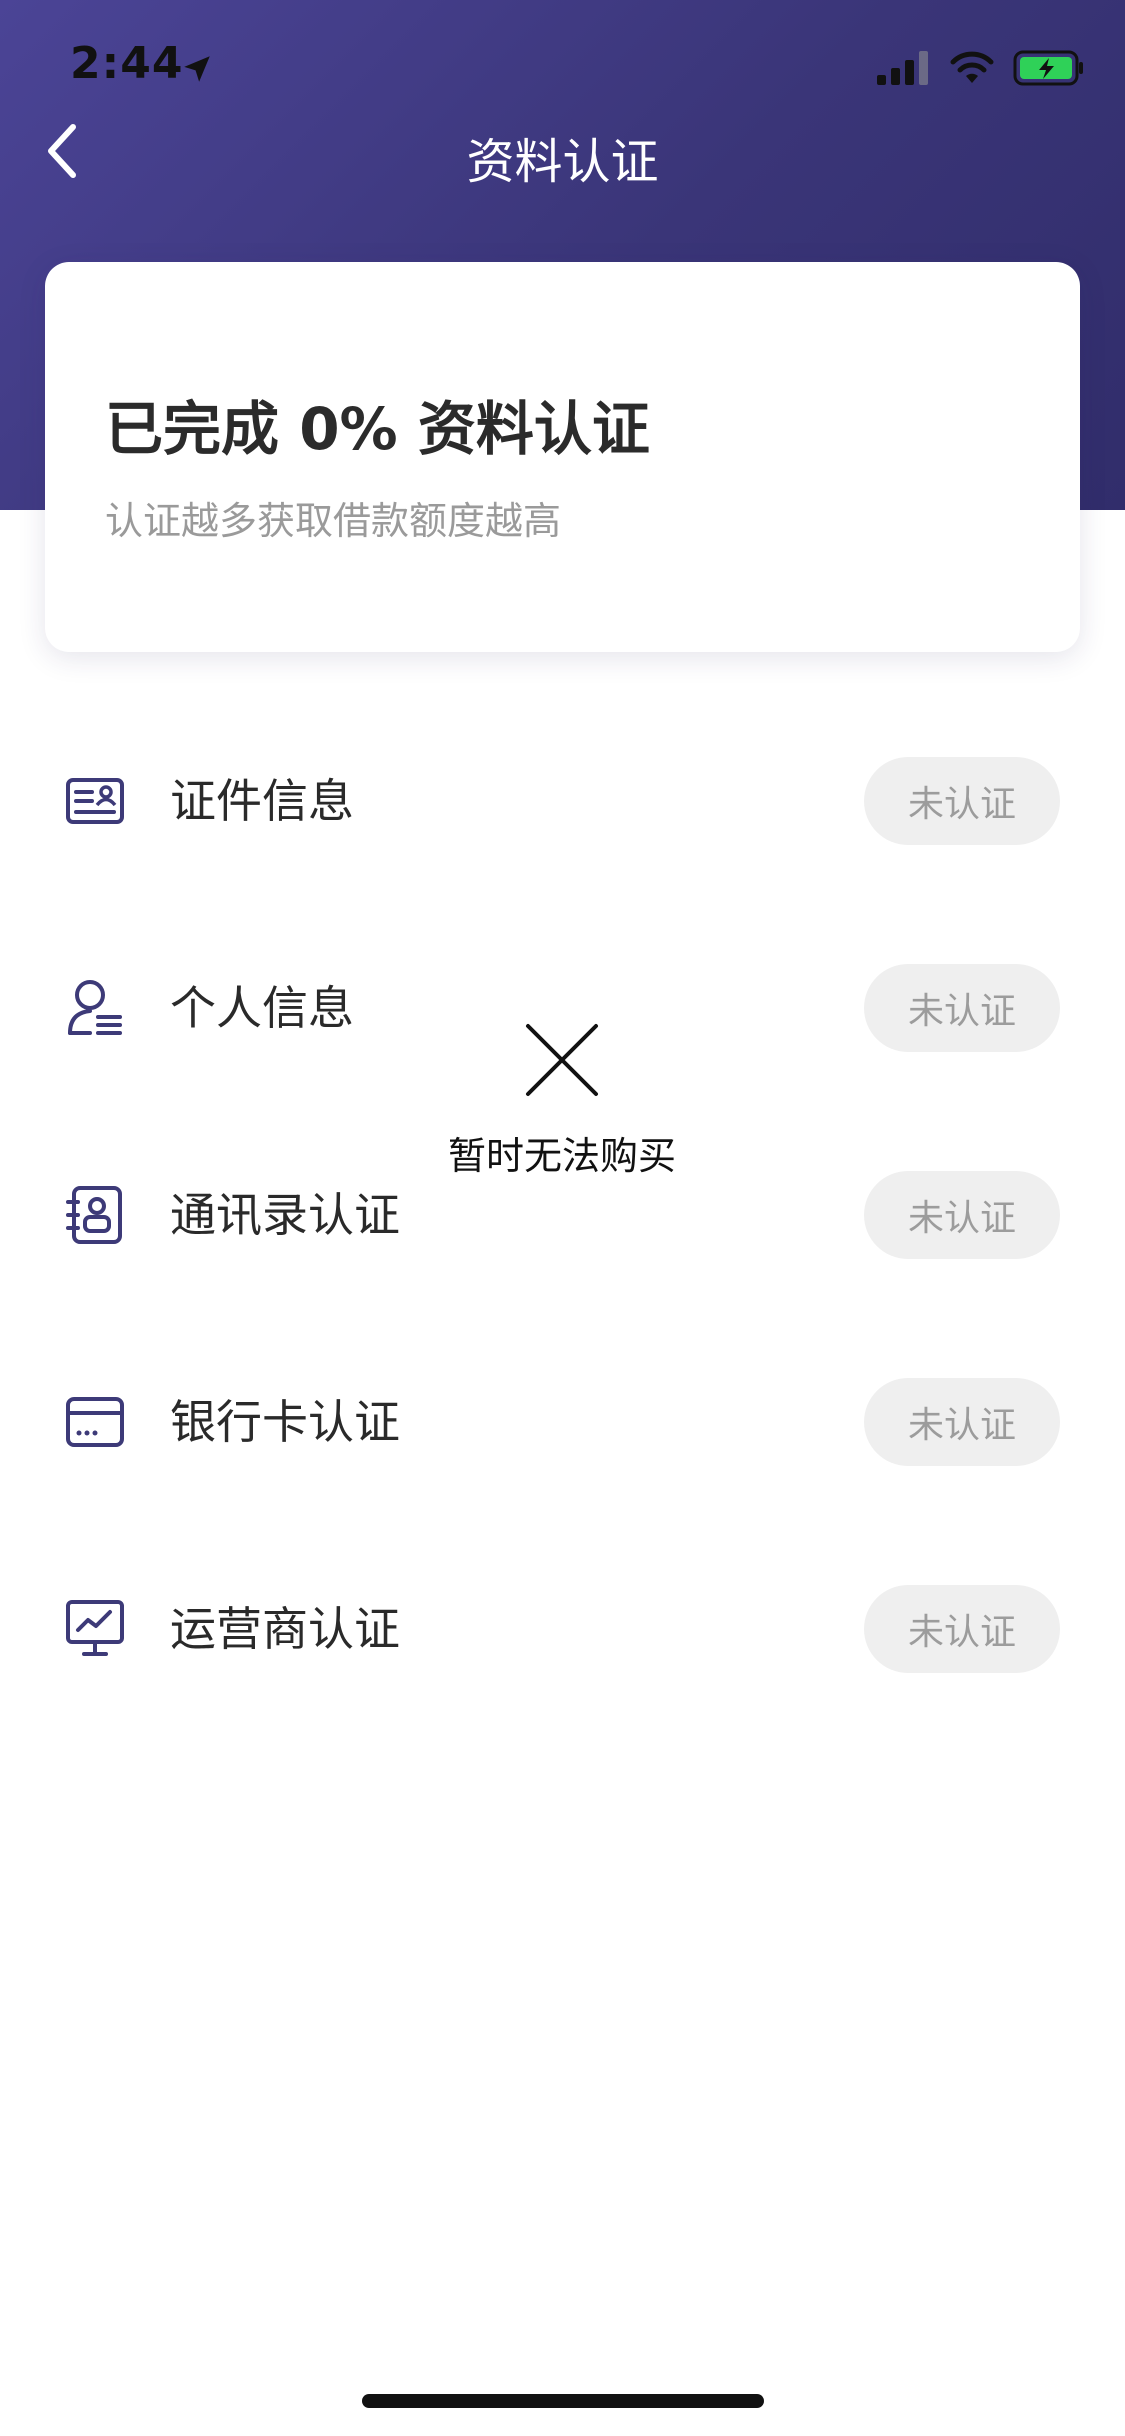  What do you see at coordinates (902, 68) in the screenshot?
I see `cellular-signal-icon` at bounding box center [902, 68].